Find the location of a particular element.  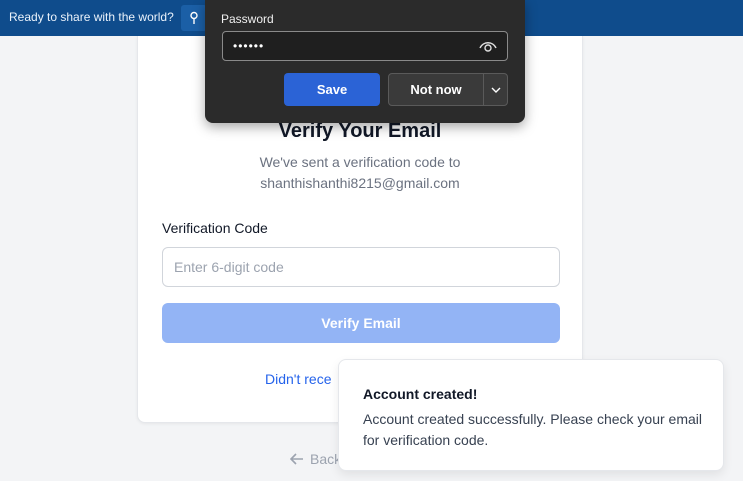

more-options-dropdown is located at coordinates (495, 89).